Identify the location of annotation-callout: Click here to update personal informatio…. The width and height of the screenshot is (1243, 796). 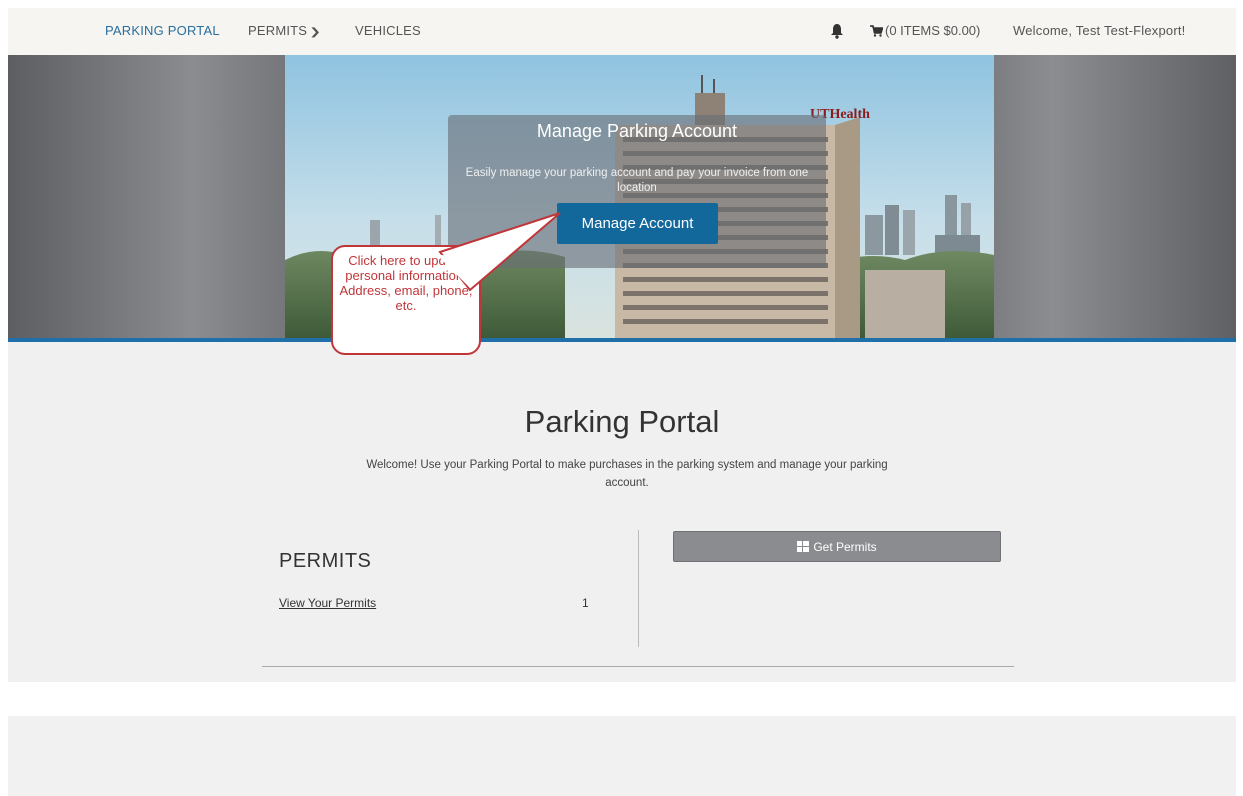
(406, 300).